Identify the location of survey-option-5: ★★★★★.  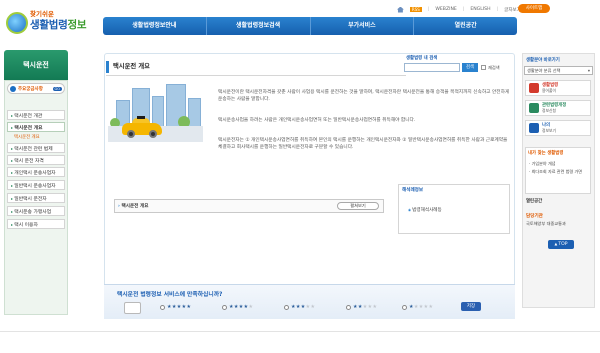
(175, 307).